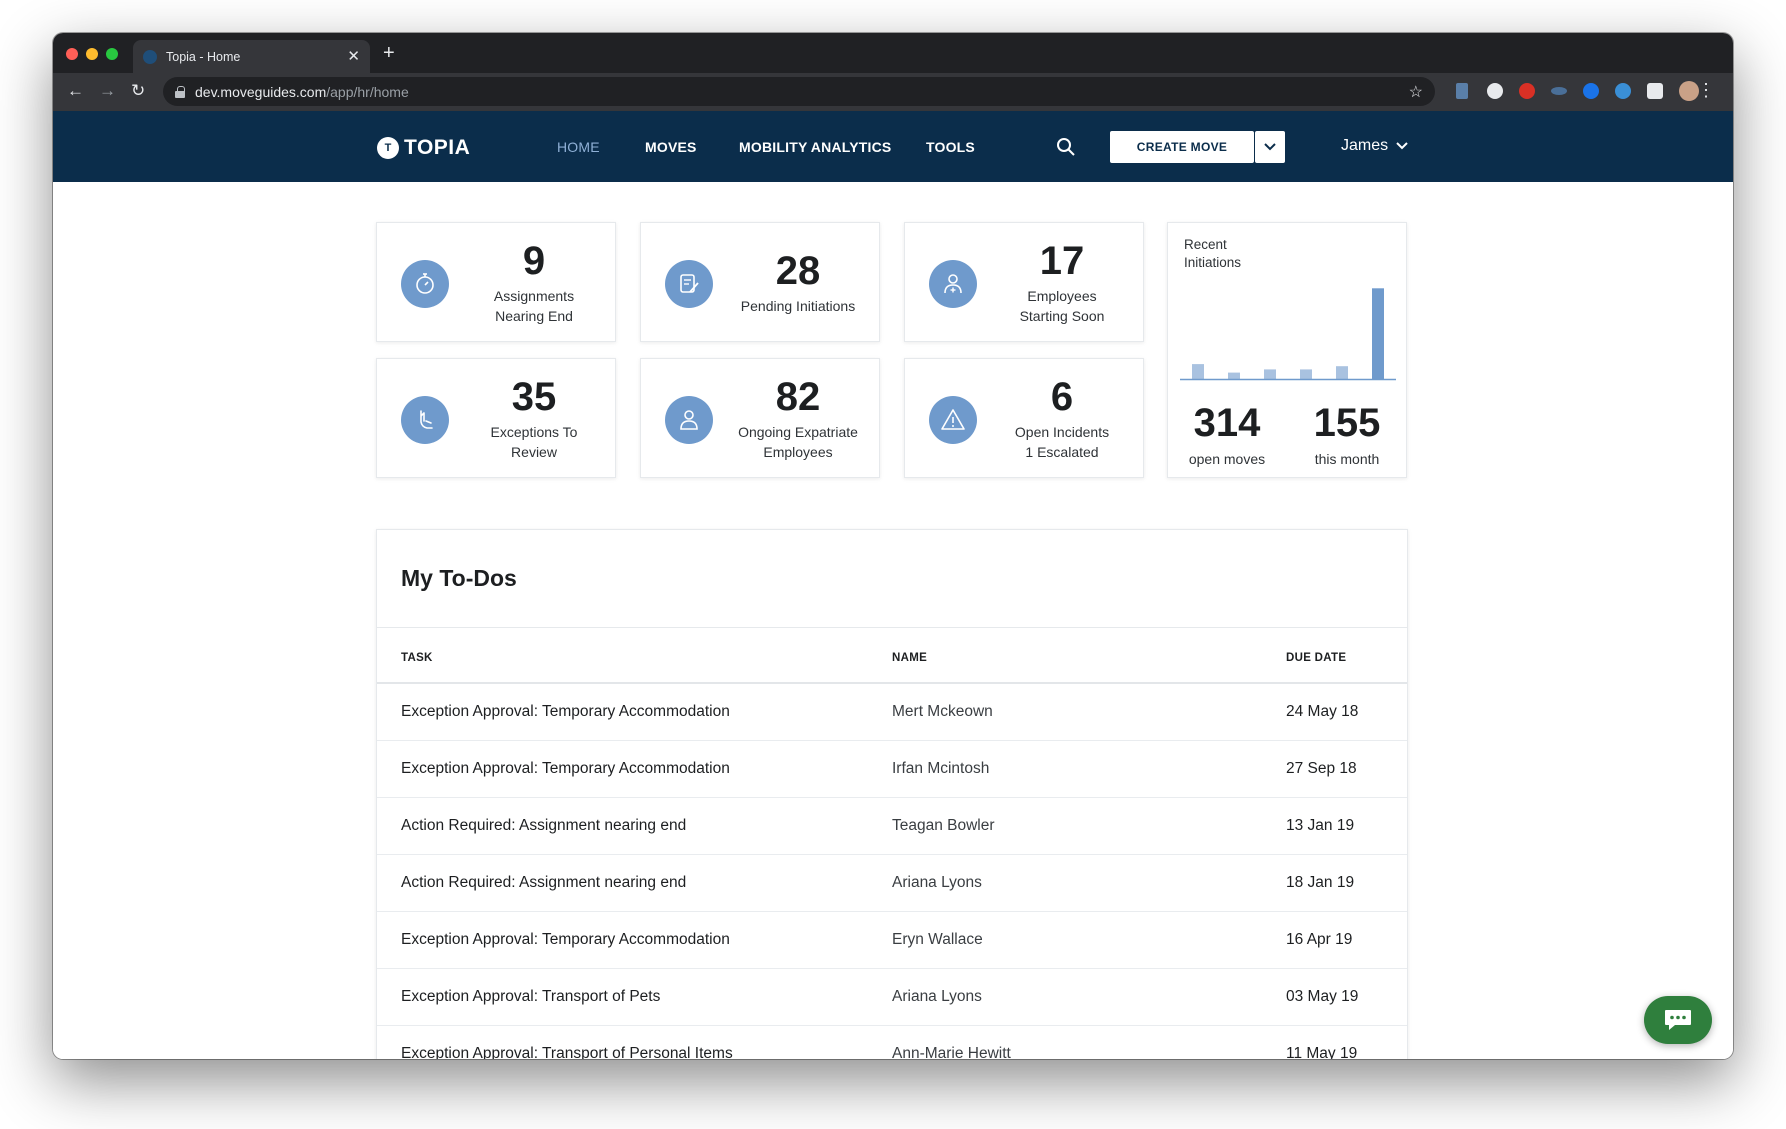  Describe the element at coordinates (1462, 91) in the screenshot. I see `extension-bars-icon` at that location.